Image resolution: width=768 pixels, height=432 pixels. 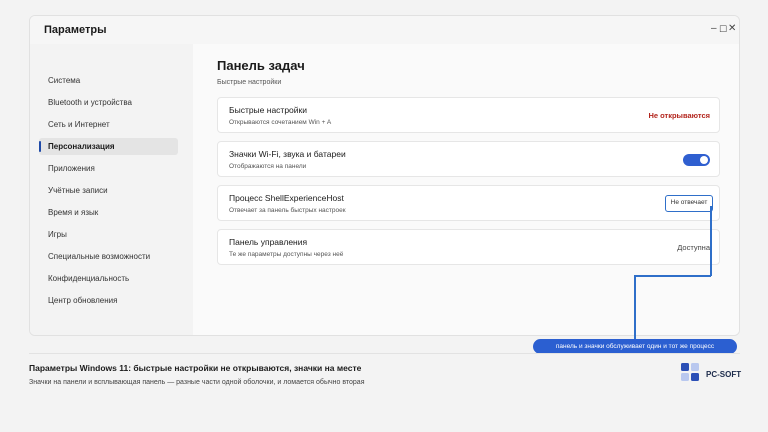 I want to click on maximize-icon: ☐, so click(x=723, y=29).